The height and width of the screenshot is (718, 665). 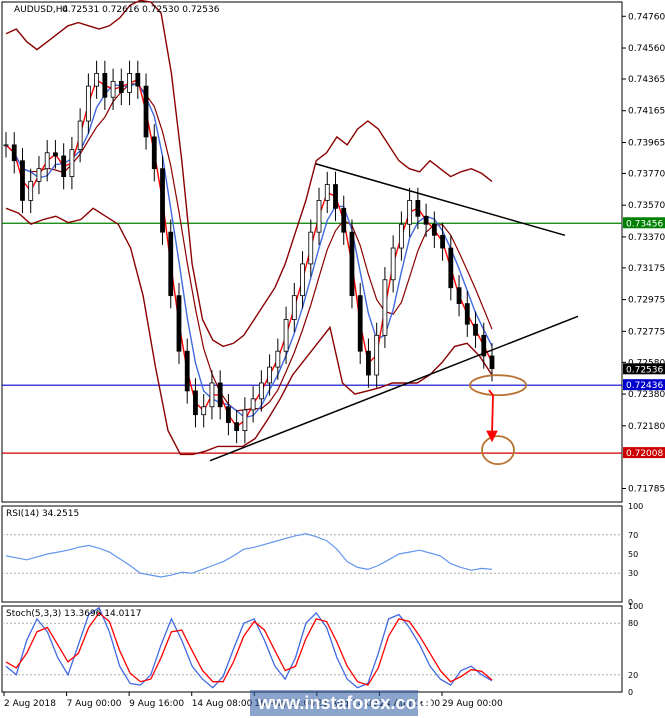 What do you see at coordinates (646, 17) in the screenshot?
I see `y-tick-label: 0.74760` at bounding box center [646, 17].